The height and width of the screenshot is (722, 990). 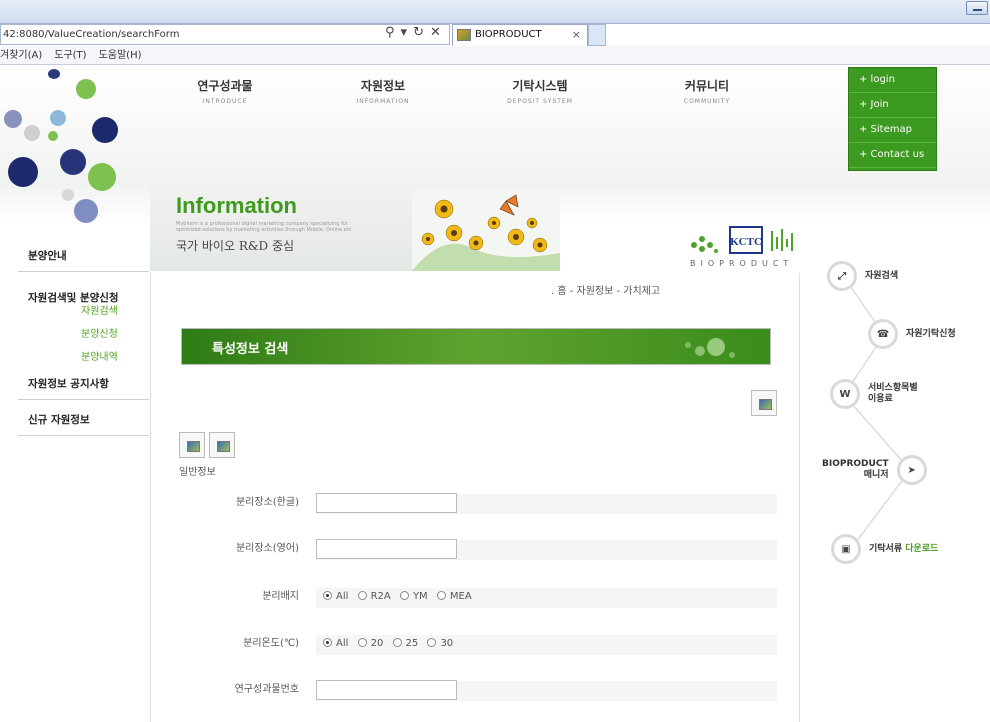 What do you see at coordinates (845, 394) in the screenshot?
I see `won-icon: W` at bounding box center [845, 394].